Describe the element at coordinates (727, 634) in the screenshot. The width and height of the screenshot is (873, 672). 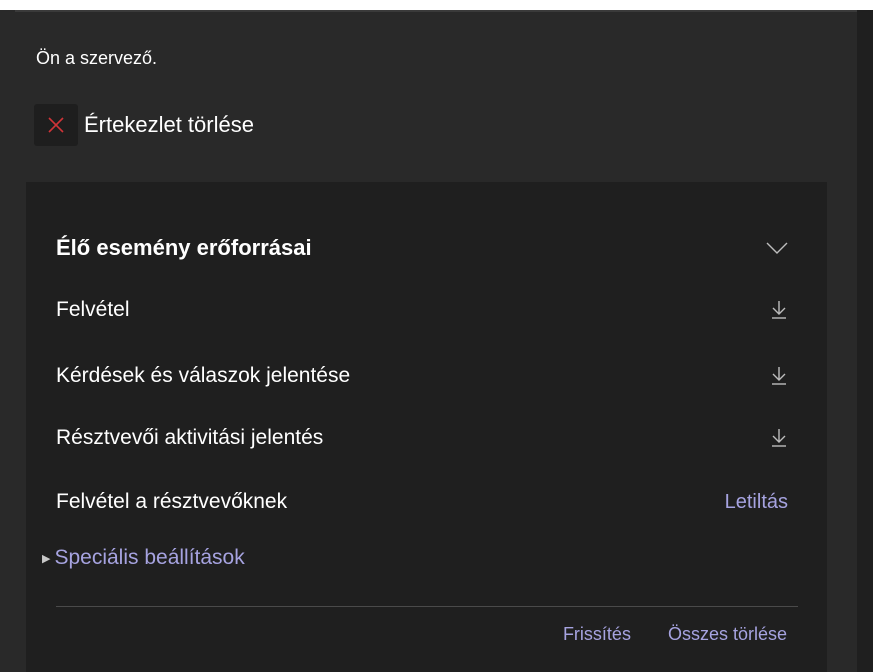
I see `delete-all-link: Összes törlése` at that location.